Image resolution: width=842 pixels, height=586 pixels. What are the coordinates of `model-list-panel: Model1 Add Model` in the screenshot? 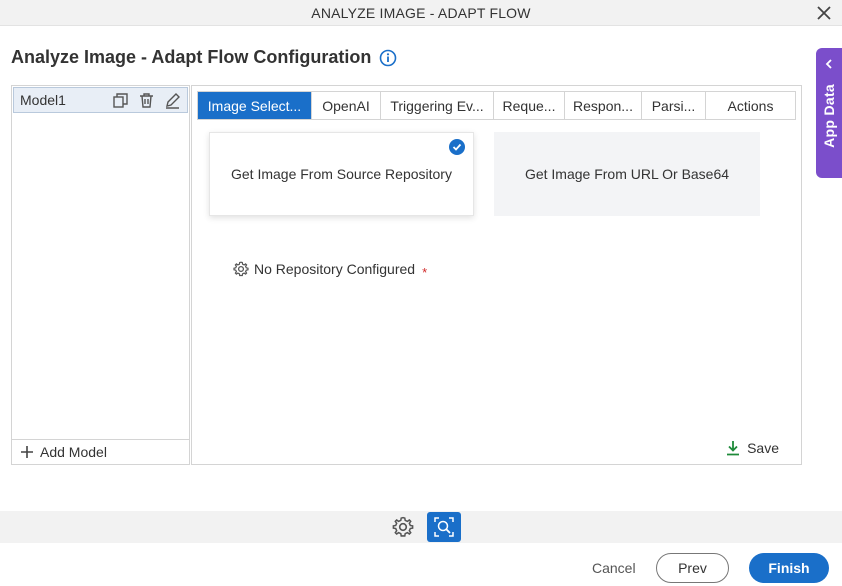 It's located at (100, 275).